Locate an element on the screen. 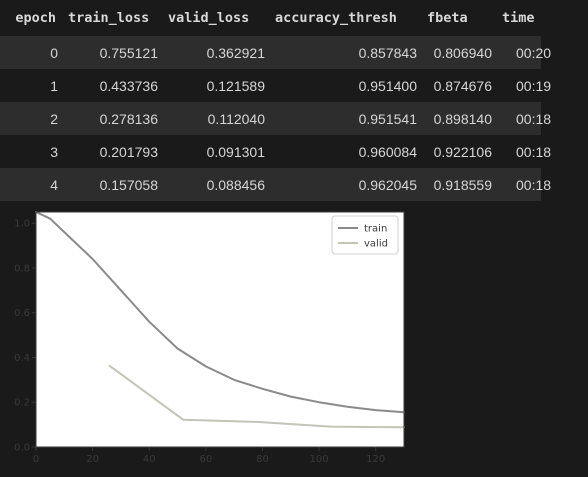 This screenshot has height=477, width=588. y-tick-label: 0.2 is located at coordinates (22, 403).